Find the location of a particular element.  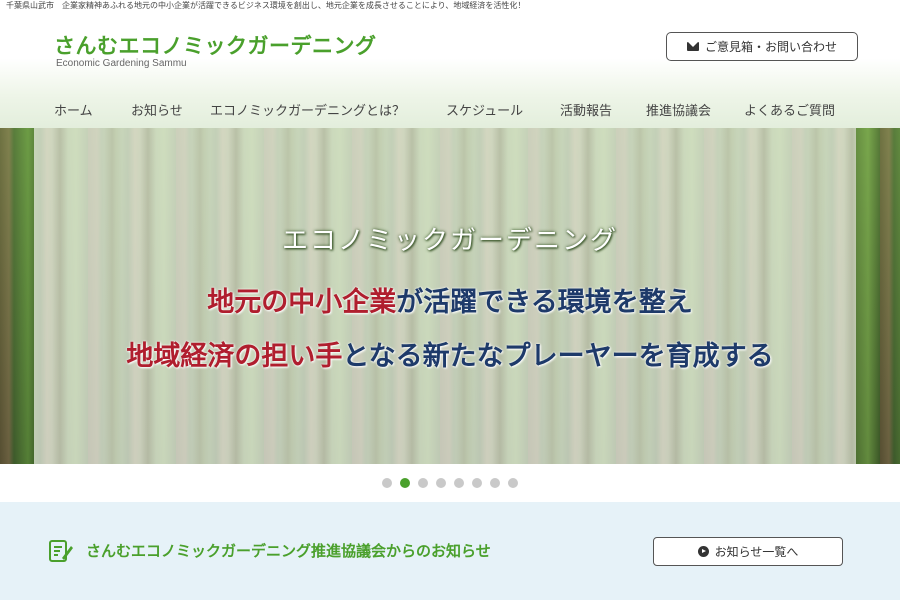

contact-button: ご意見箱・お問い合わせ is located at coordinates (762, 46).